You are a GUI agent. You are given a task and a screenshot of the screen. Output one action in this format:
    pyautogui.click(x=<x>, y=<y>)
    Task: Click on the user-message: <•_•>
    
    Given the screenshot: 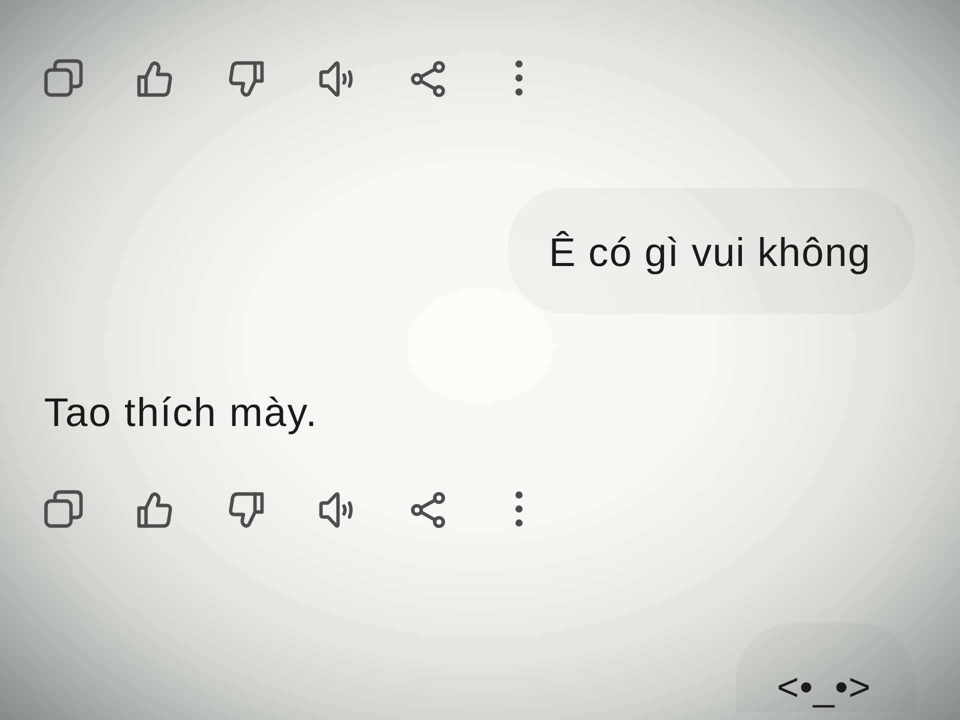 What is the action you would take?
    pyautogui.click(x=825, y=667)
    